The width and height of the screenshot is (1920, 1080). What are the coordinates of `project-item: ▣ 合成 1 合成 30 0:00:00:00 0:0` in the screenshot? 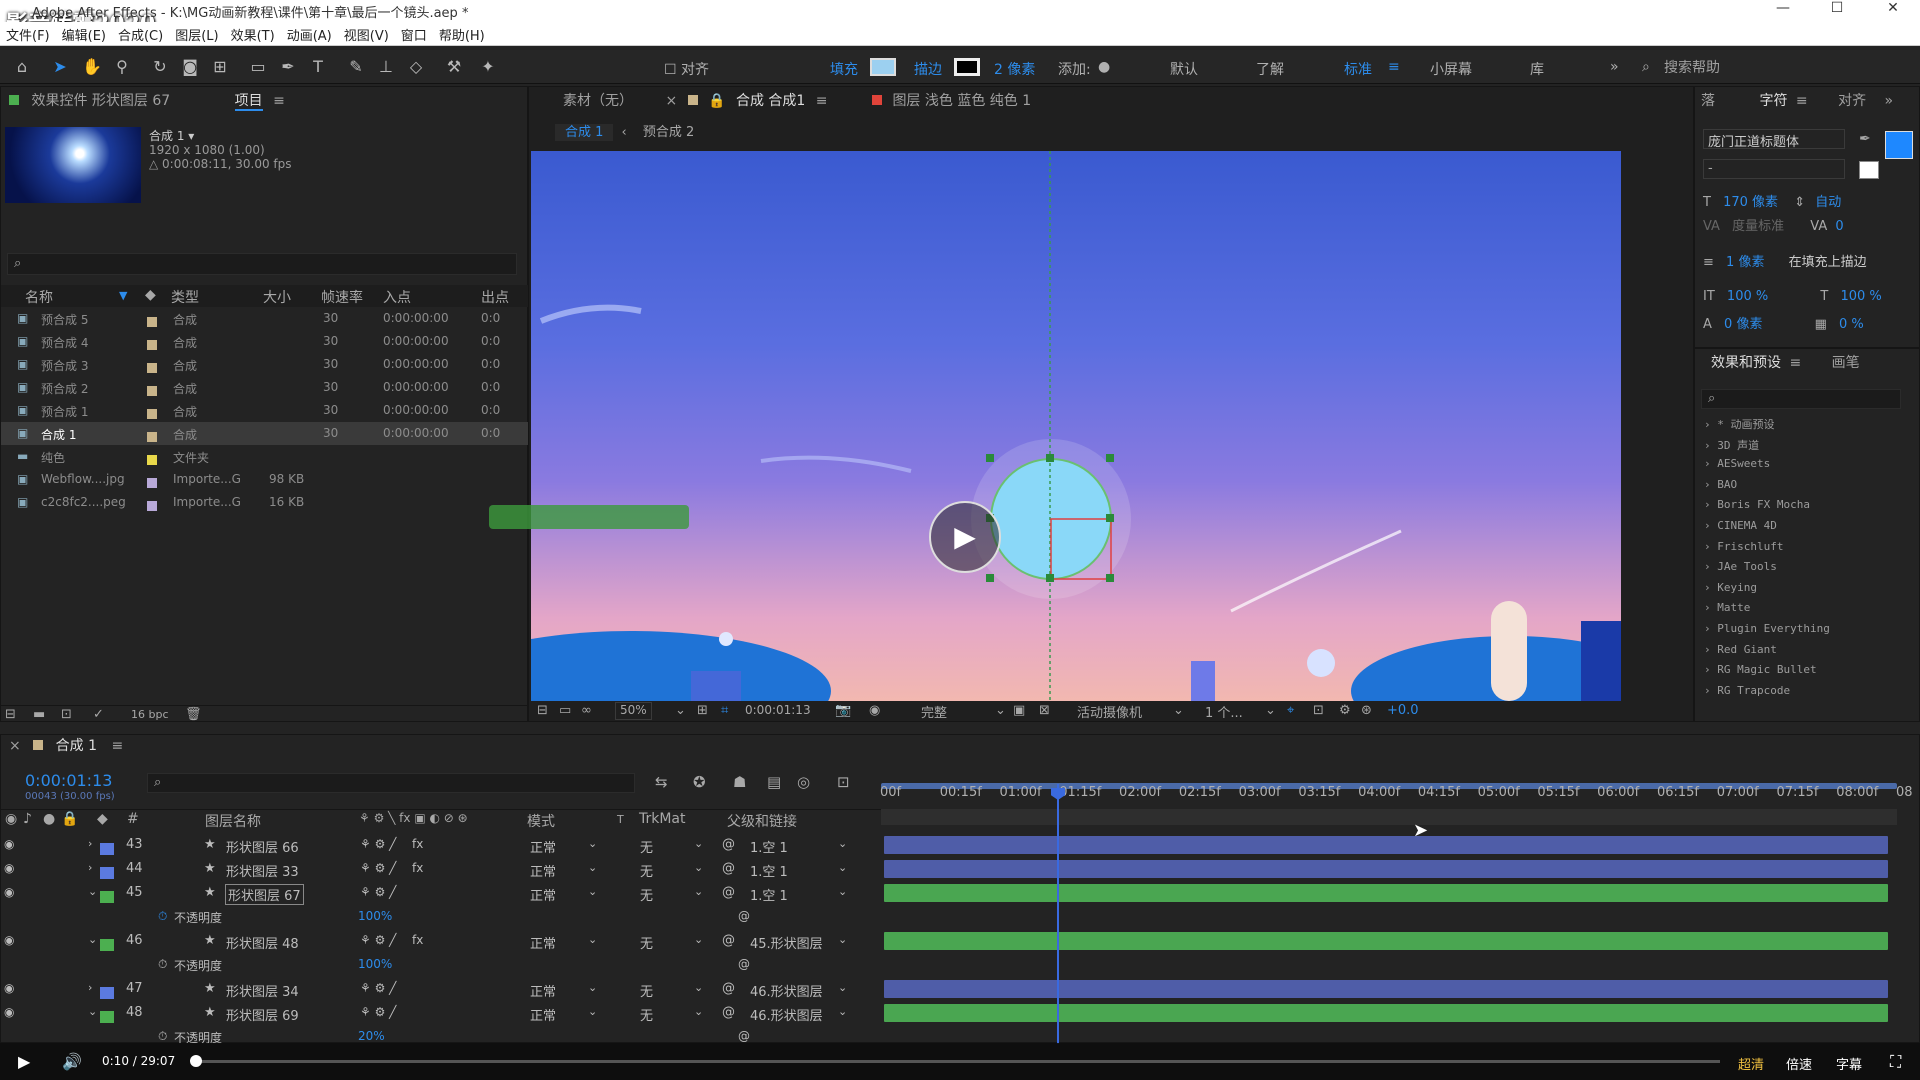 It's located at (264, 433).